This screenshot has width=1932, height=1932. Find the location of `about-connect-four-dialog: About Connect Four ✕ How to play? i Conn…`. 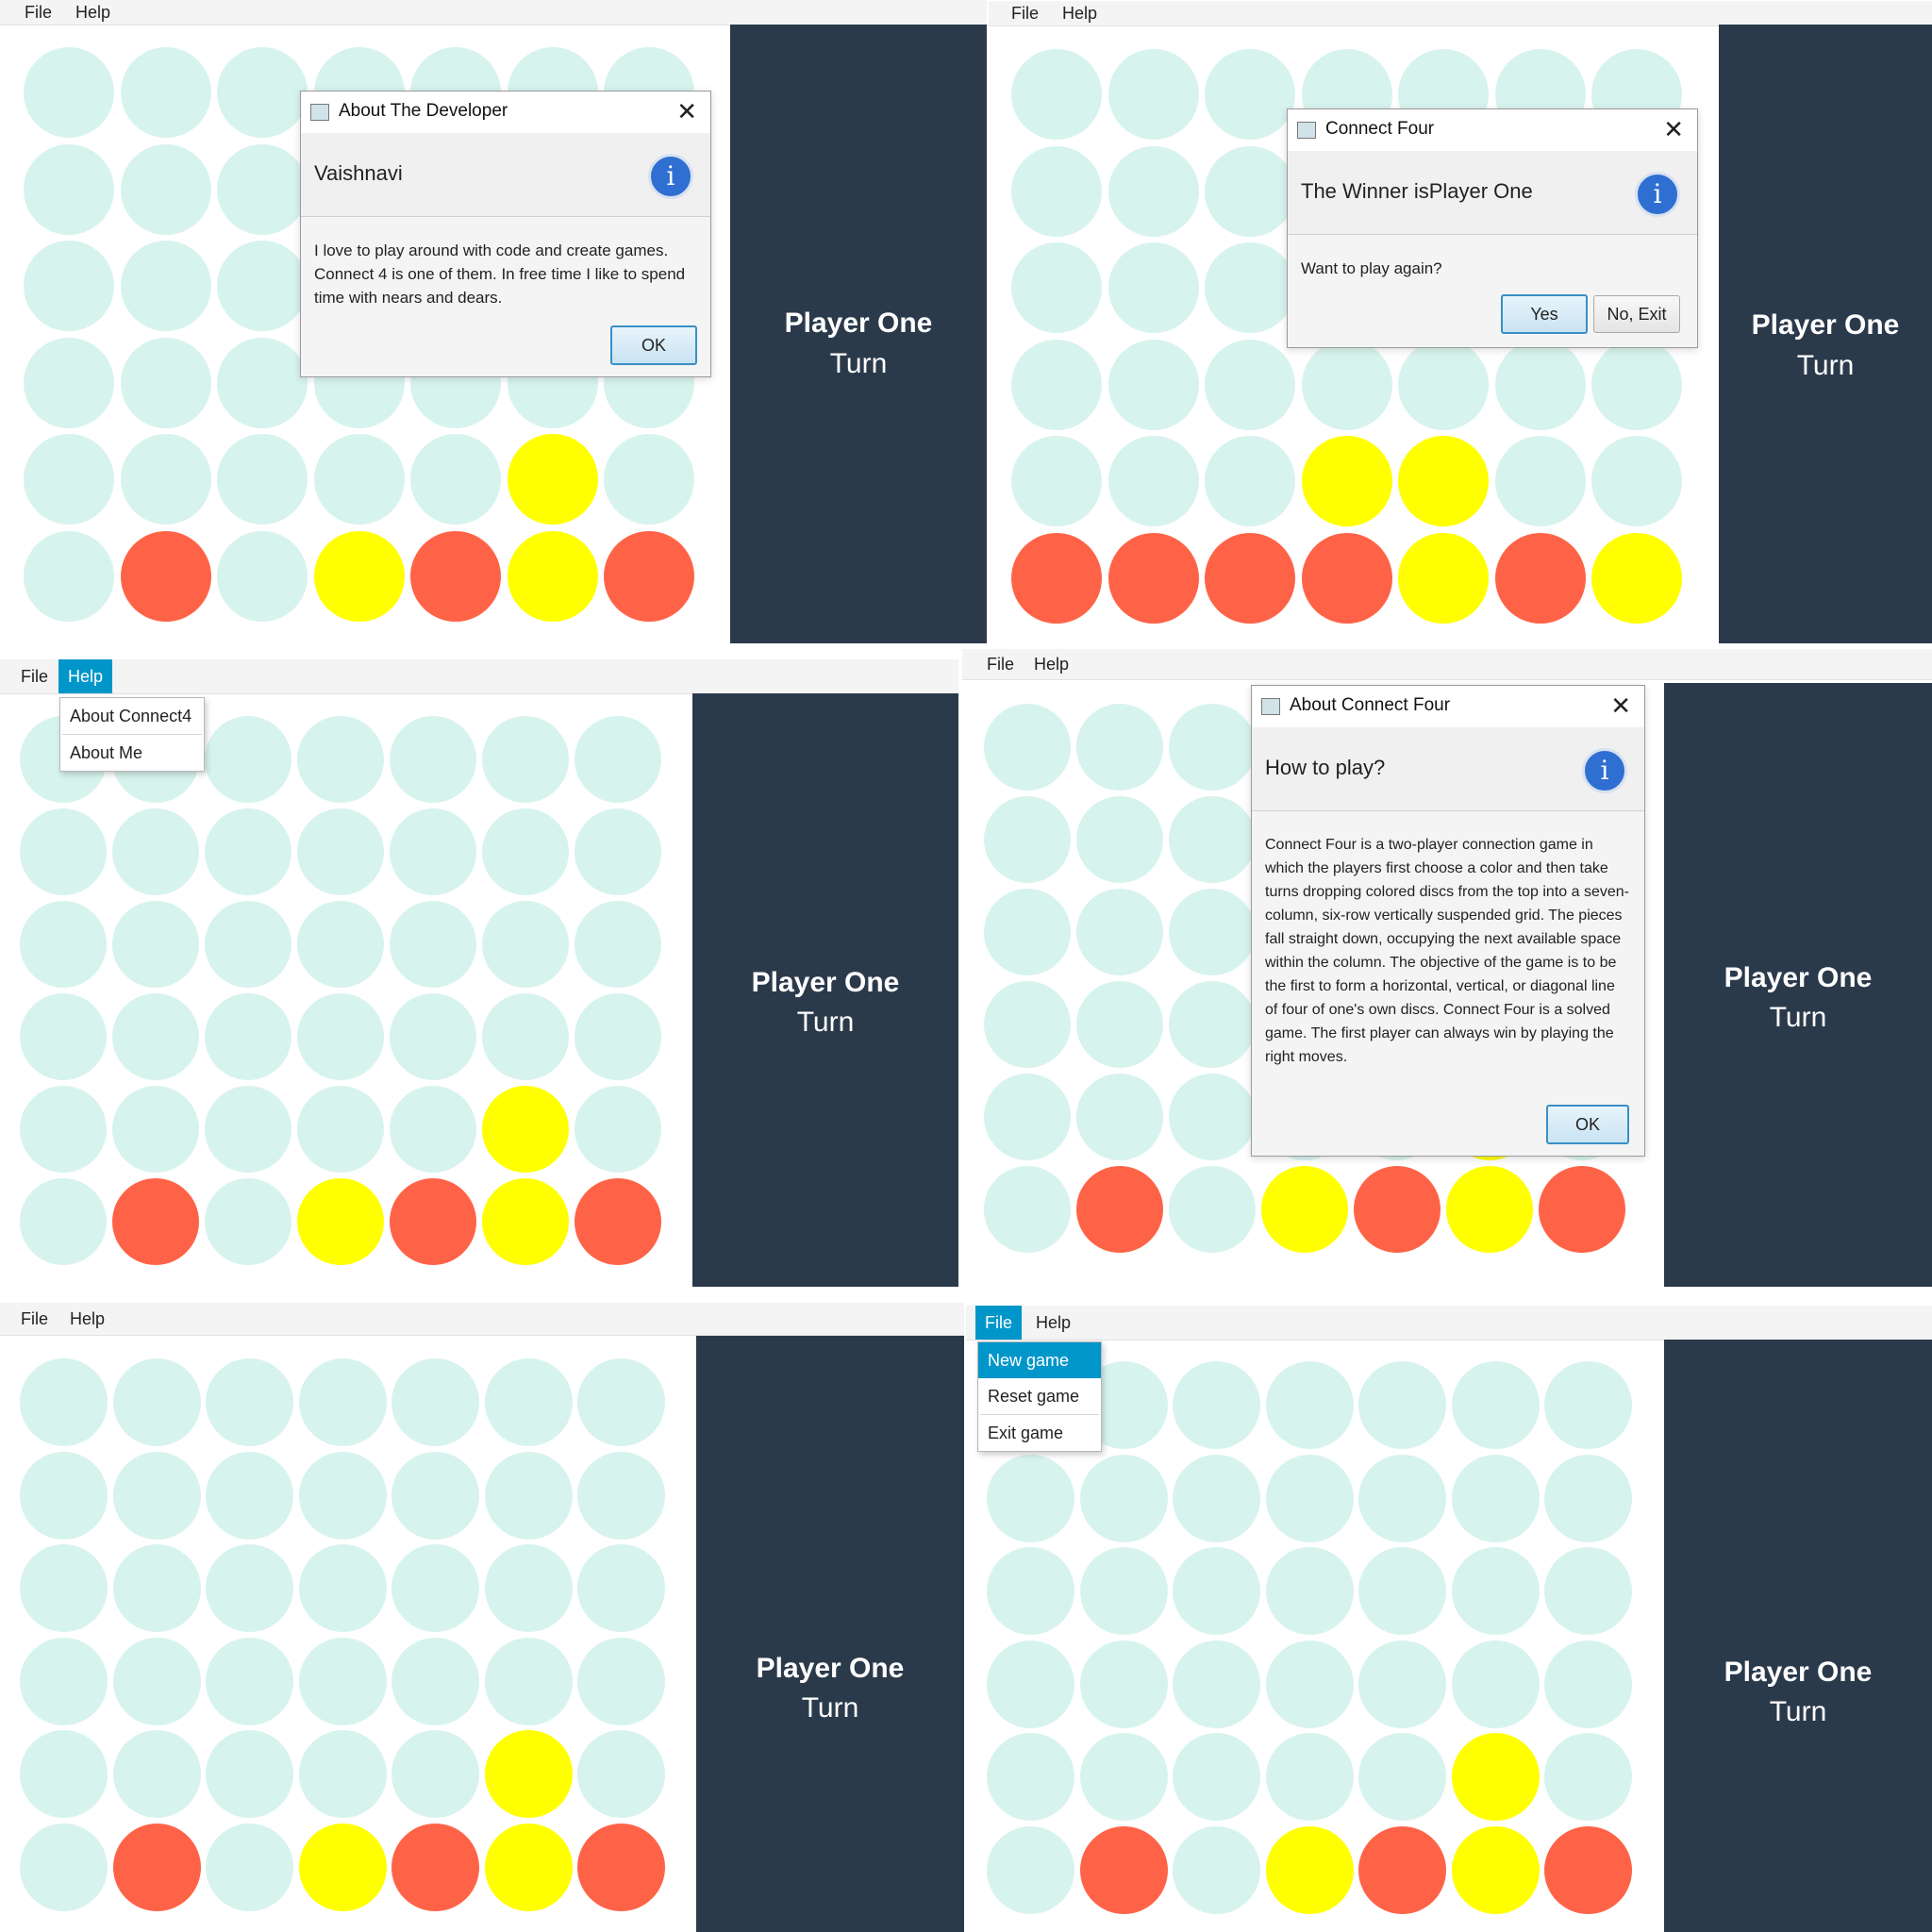

about-connect-four-dialog: About Connect Four ✕ How to play? i Conn… is located at coordinates (1448, 921).